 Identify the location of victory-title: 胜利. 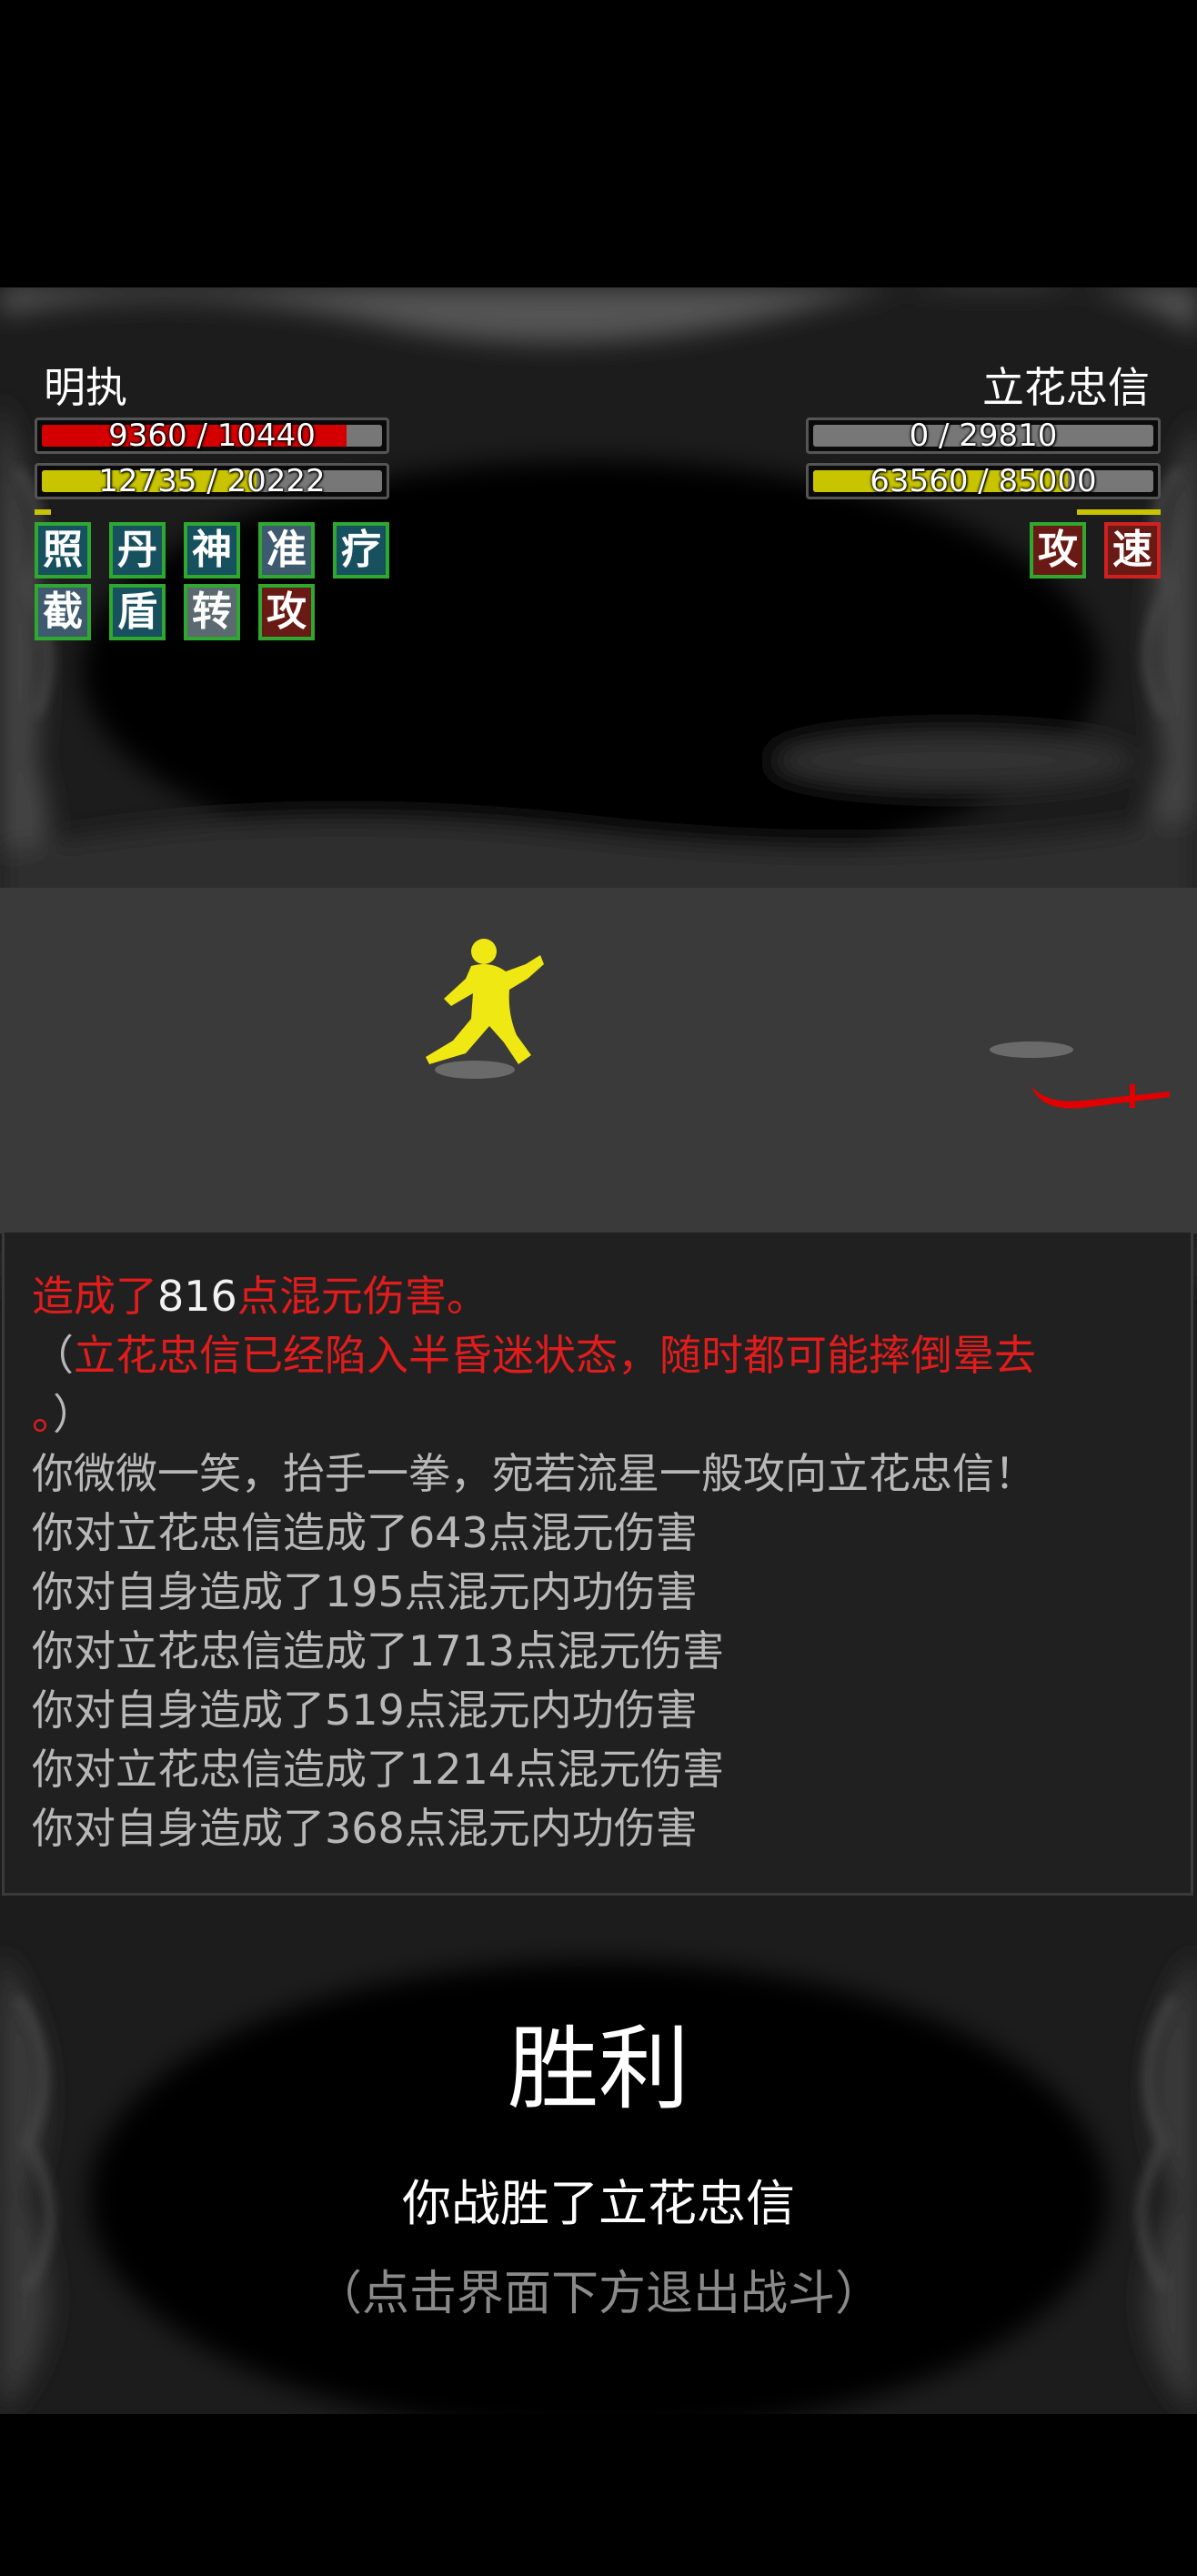
(598, 2069).